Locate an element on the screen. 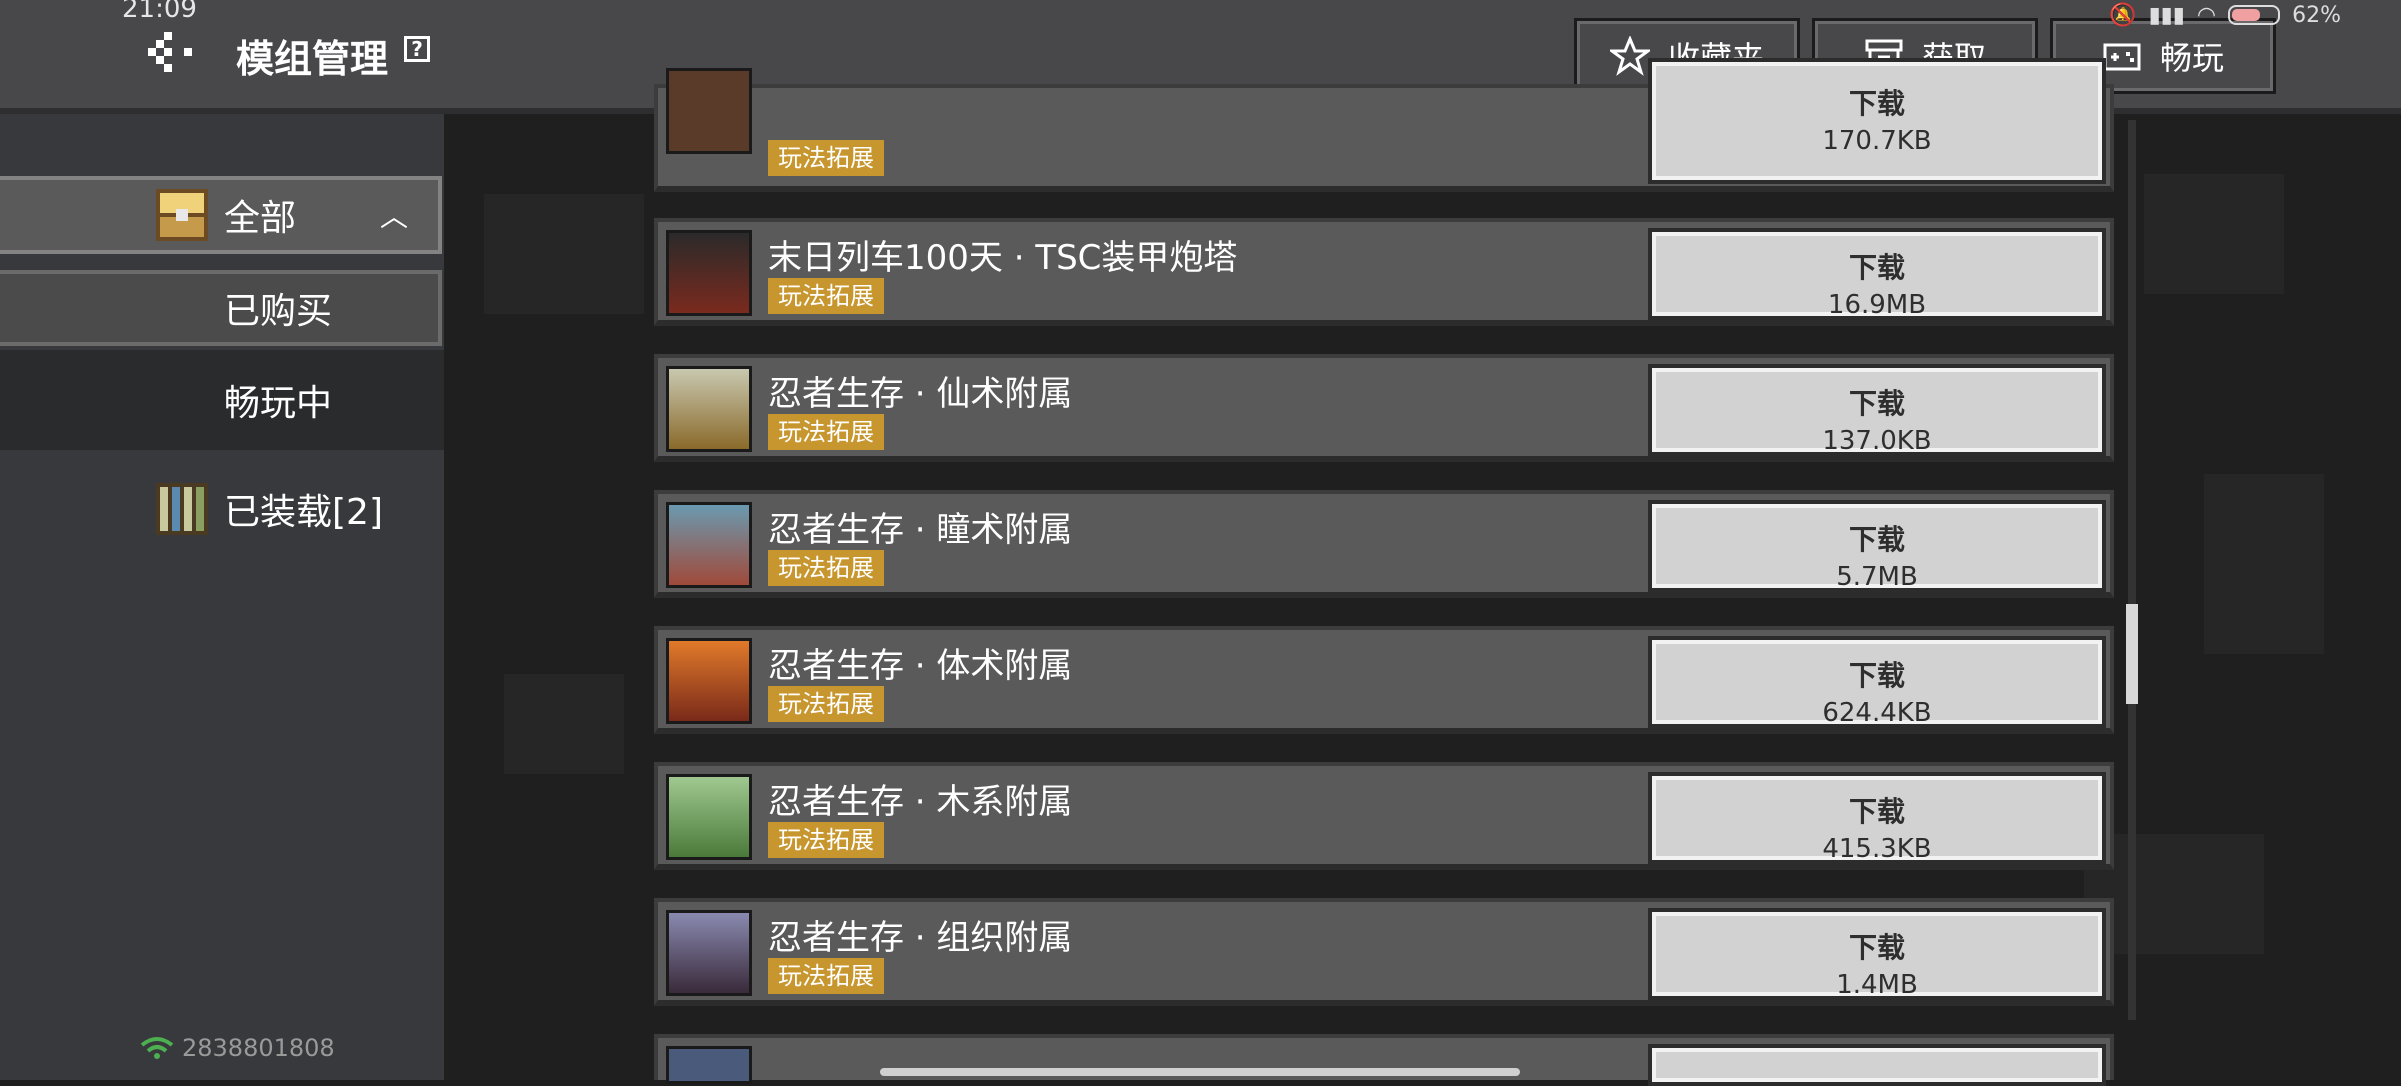  bell-off-icon: 🔕 is located at coordinates (2123, 15).